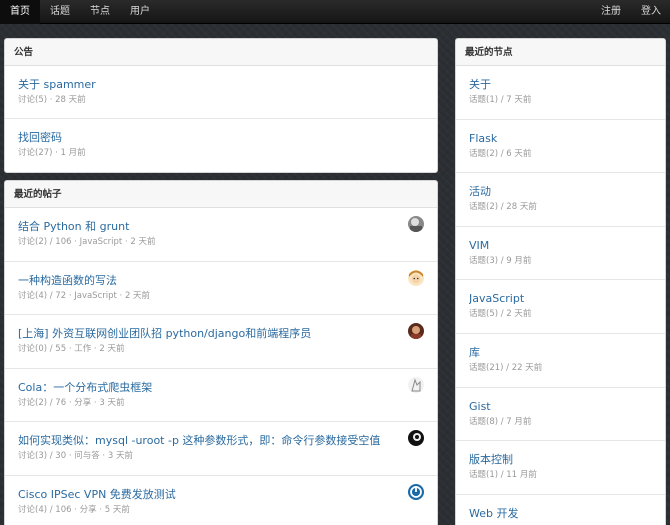 The image size is (670, 525). What do you see at coordinates (563, 514) in the screenshot?
I see `node-link: Web 开发` at bounding box center [563, 514].